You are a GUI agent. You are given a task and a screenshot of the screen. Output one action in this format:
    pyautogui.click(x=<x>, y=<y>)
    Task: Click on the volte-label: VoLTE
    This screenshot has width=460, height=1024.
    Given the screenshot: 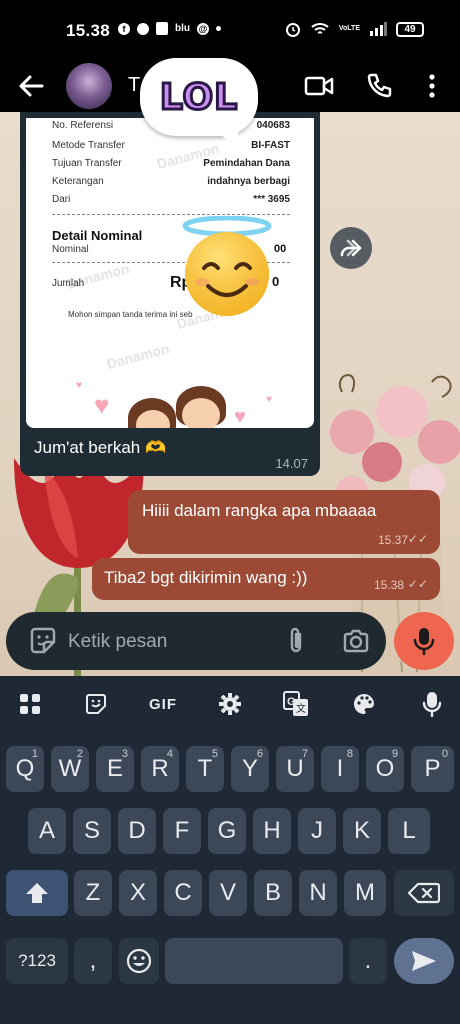 What is the action you would take?
    pyautogui.click(x=349, y=28)
    